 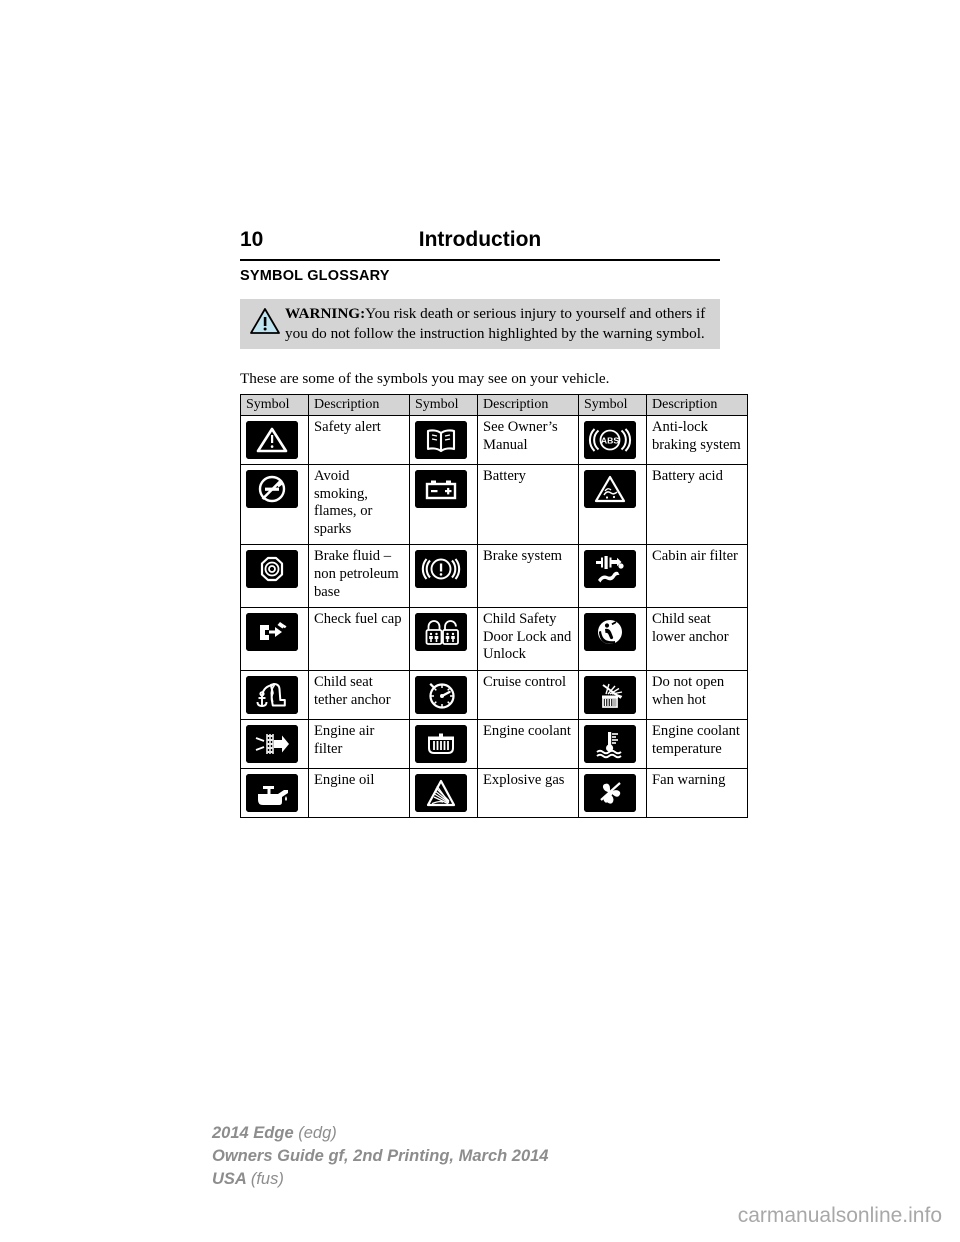 What do you see at coordinates (267, 1179) in the screenshot?
I see `footer-market-code: (fus)` at bounding box center [267, 1179].